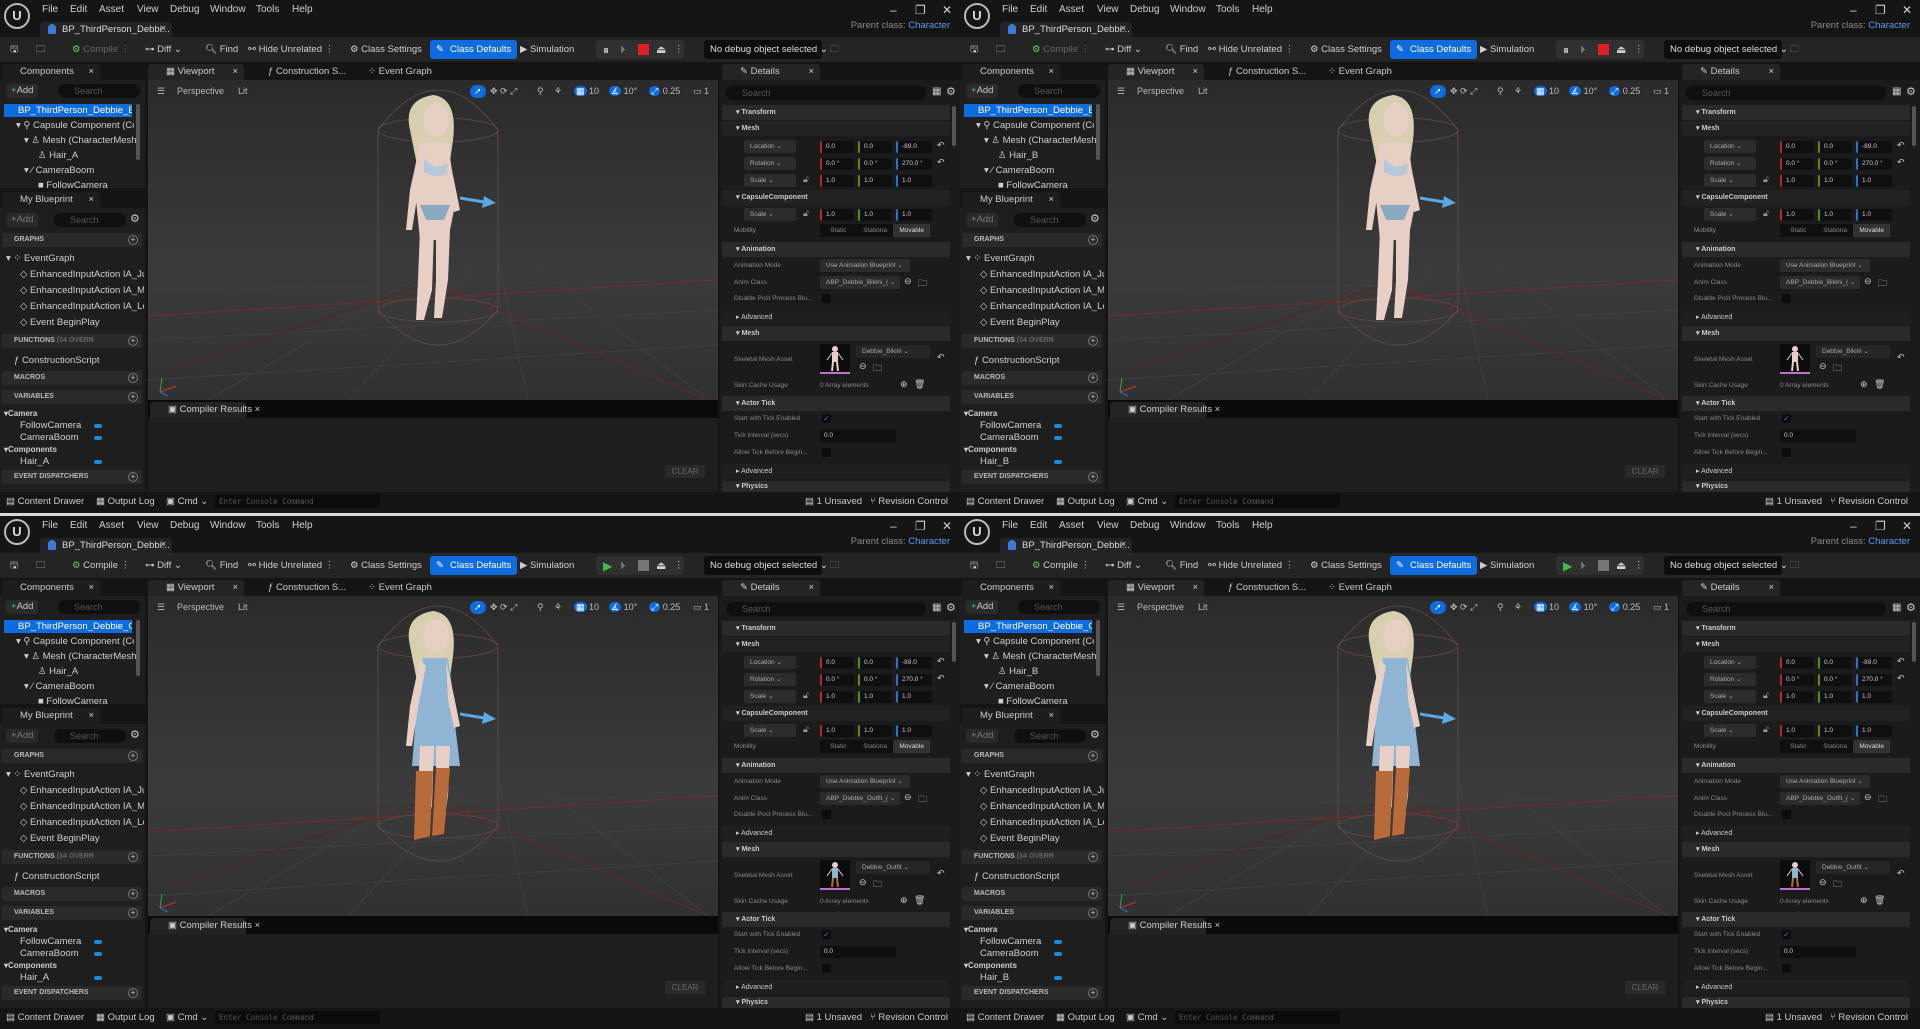 This screenshot has height=1029, width=1920. I want to click on anim-class-dropdown: ABP_Debbie_Outfit_( ⌄, so click(860, 798).